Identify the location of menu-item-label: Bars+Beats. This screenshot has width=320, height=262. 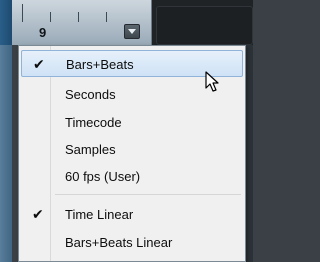
(100, 64).